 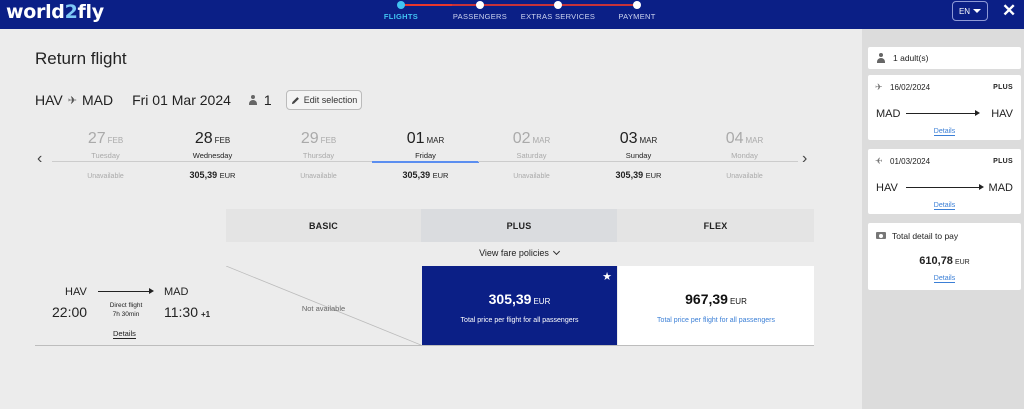 What do you see at coordinates (910, 87) in the screenshot?
I see `summary-outbound-date: 16/02/2024` at bounding box center [910, 87].